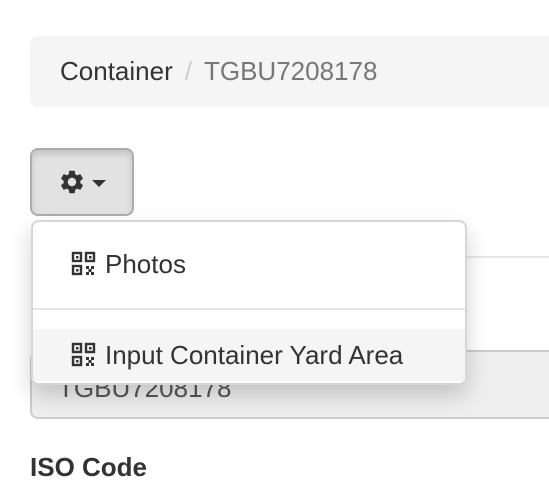 This screenshot has width=549, height=483. What do you see at coordinates (116, 71) in the screenshot?
I see `breadcrumb-item-container: Container` at bounding box center [116, 71].